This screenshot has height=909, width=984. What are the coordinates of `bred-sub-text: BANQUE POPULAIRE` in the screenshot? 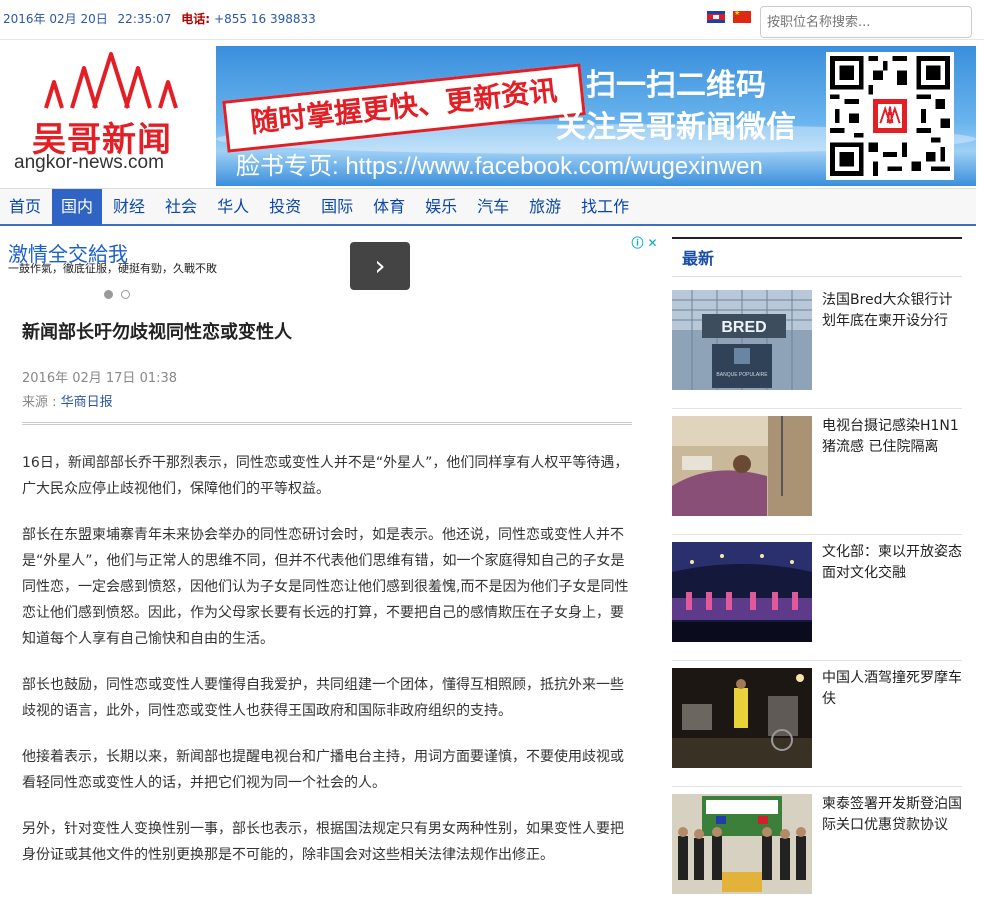 It's located at (742, 375).